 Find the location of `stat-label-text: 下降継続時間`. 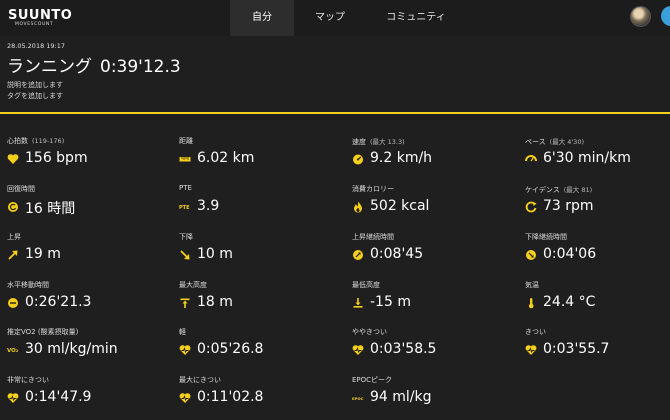

stat-label-text: 下降継続時間 is located at coordinates (546, 237).